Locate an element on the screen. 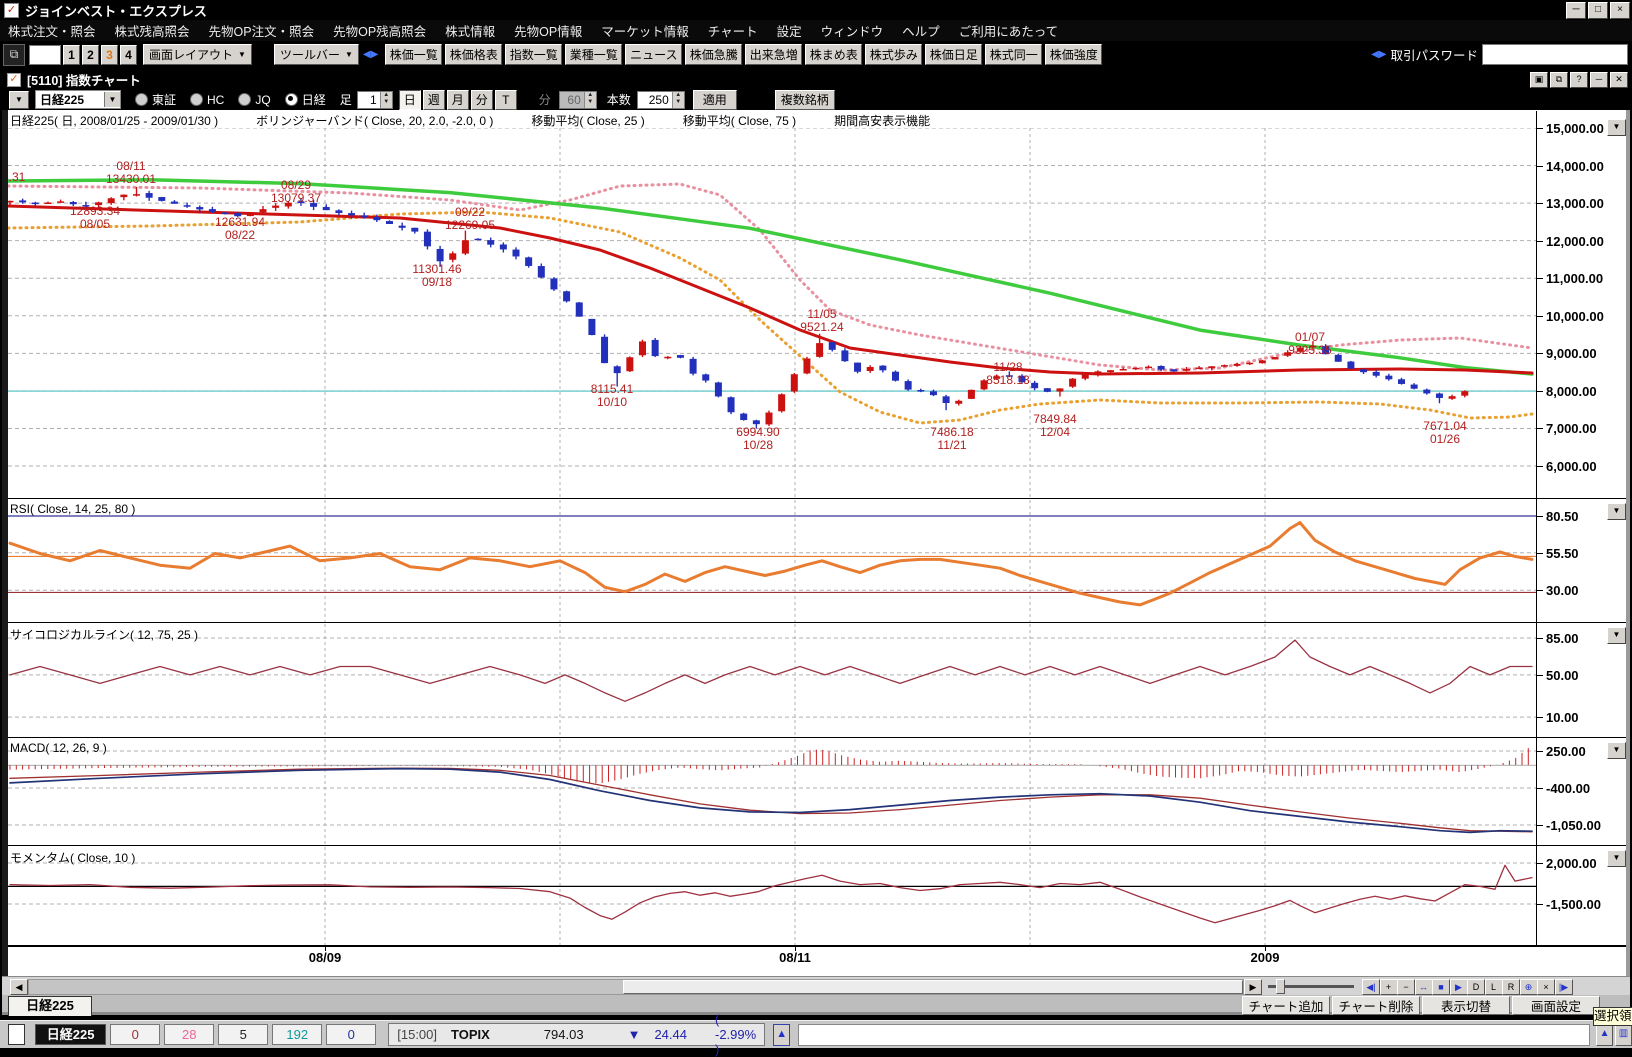 This screenshot has width=1632, height=1057. period-button-分: 分 is located at coordinates (481, 99).